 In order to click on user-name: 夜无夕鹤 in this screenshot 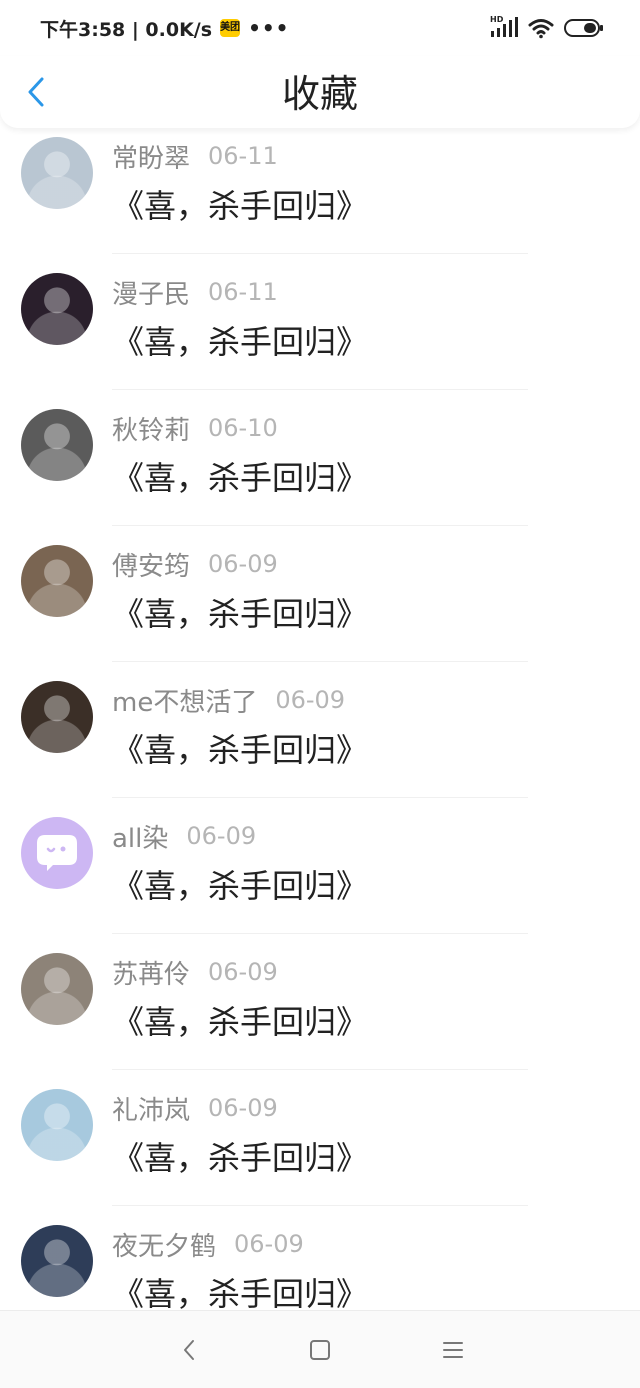, I will do `click(164, 1244)`.